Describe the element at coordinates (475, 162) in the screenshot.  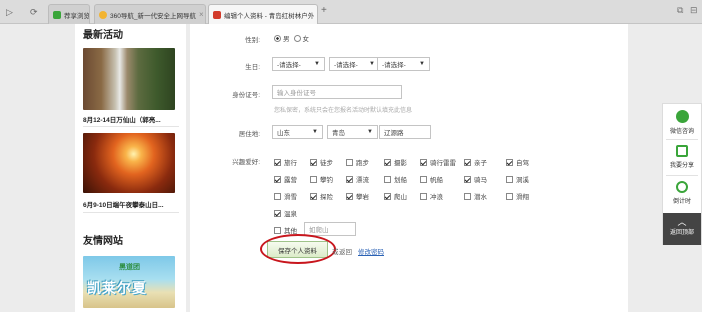
I see `hobby-item: 亲子` at that location.